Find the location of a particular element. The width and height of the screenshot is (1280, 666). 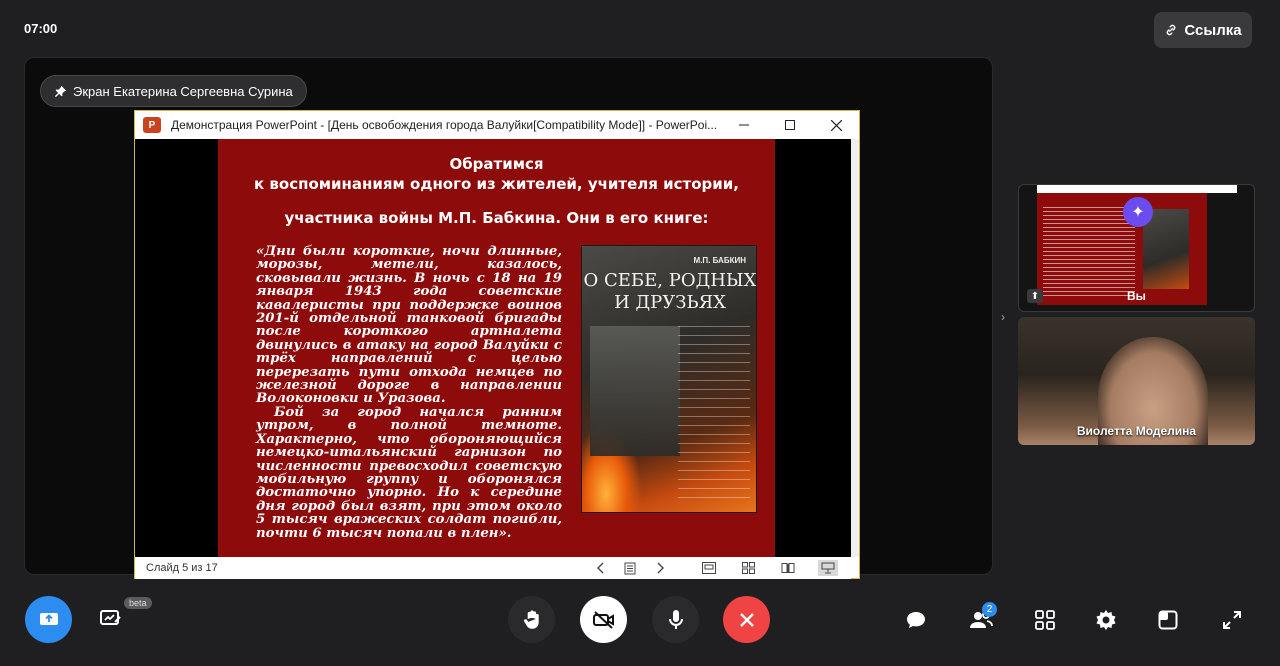

microphone-button is located at coordinates (675, 619).